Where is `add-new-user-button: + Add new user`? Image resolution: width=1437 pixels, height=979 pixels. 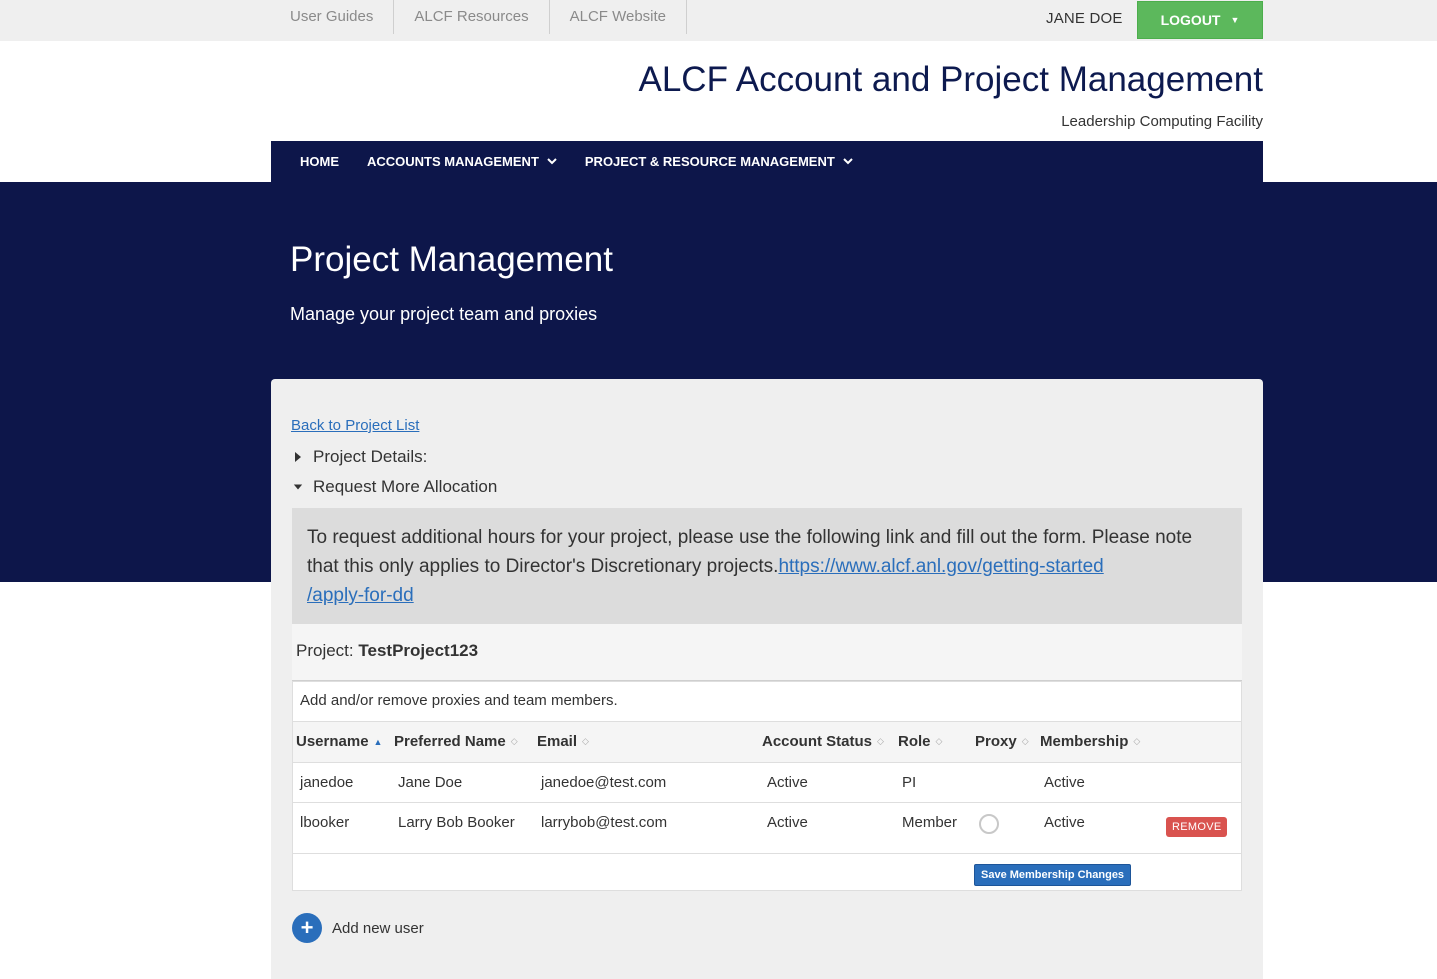
add-new-user-button: + Add new user is located at coordinates (358, 928).